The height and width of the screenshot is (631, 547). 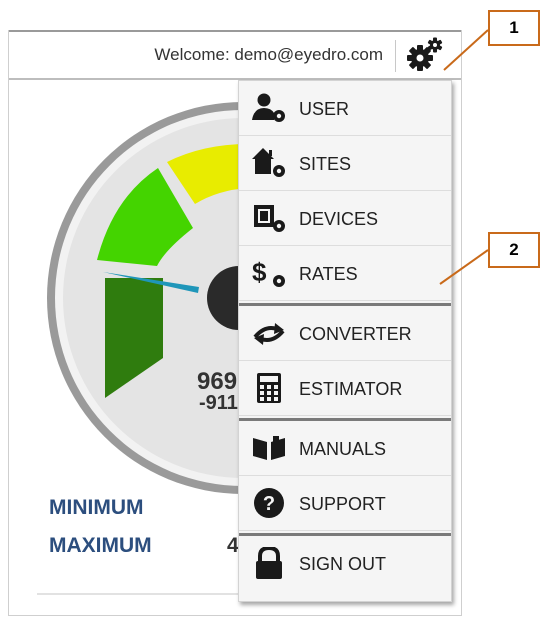 What do you see at coordinates (514, 250) in the screenshot?
I see `callout-2: 2` at bounding box center [514, 250].